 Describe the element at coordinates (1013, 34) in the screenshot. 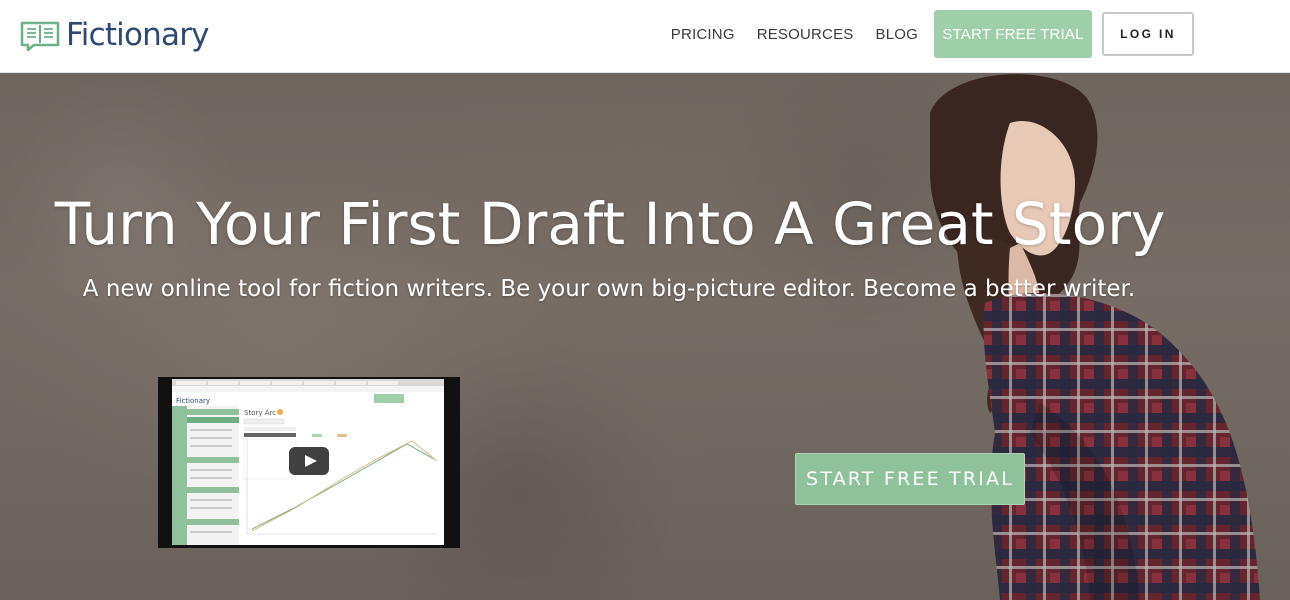

I see `start-free-trial-nav-button: START FREE TRIAL` at that location.